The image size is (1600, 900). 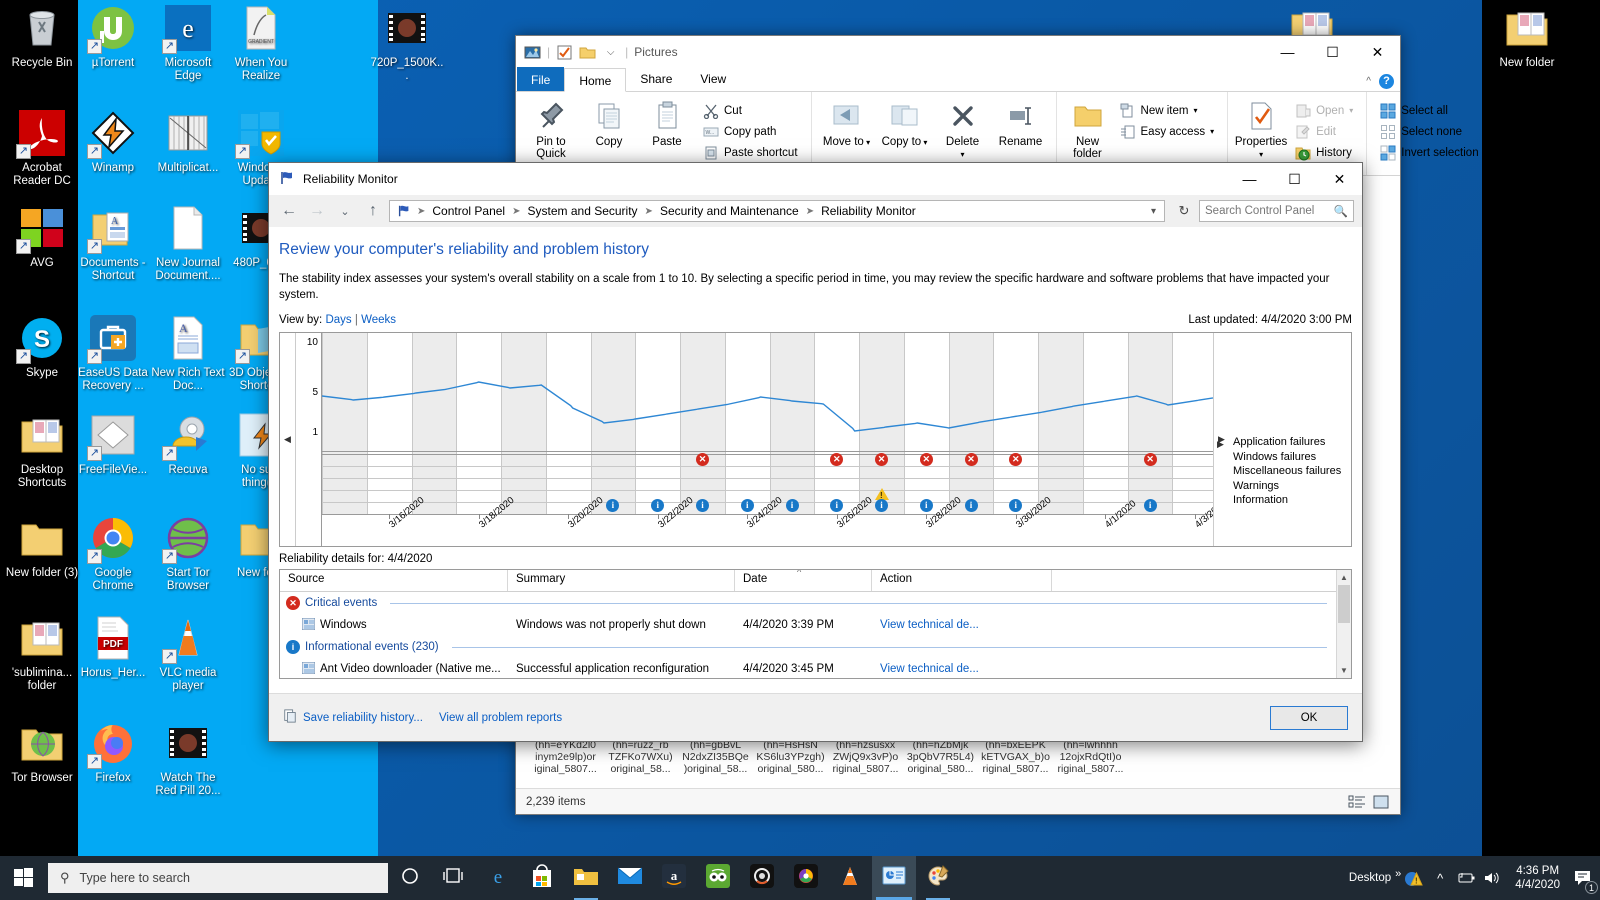 I want to click on invert-selection-button: Invert selection, so click(x=1429, y=152).